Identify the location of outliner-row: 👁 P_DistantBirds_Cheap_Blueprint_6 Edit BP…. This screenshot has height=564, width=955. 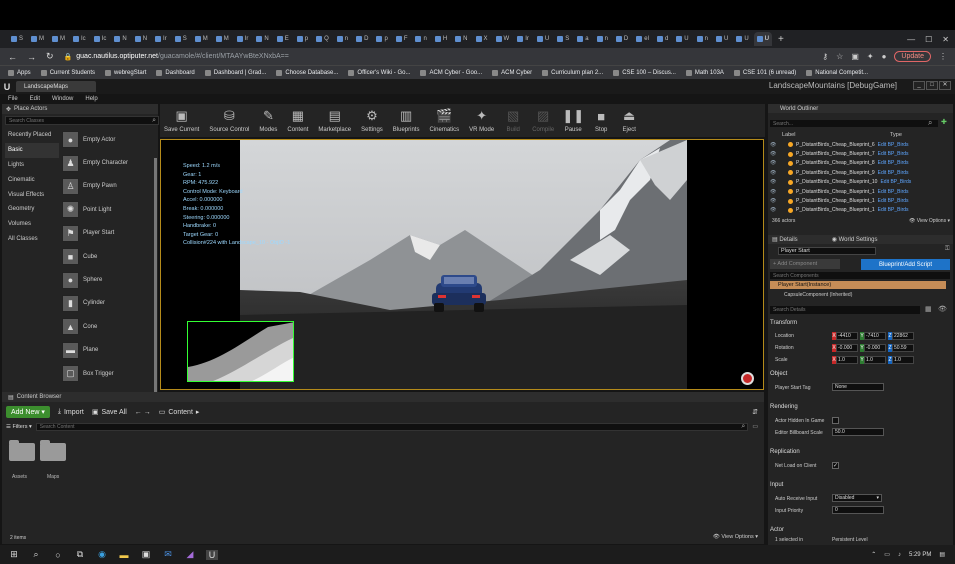
(858, 144).